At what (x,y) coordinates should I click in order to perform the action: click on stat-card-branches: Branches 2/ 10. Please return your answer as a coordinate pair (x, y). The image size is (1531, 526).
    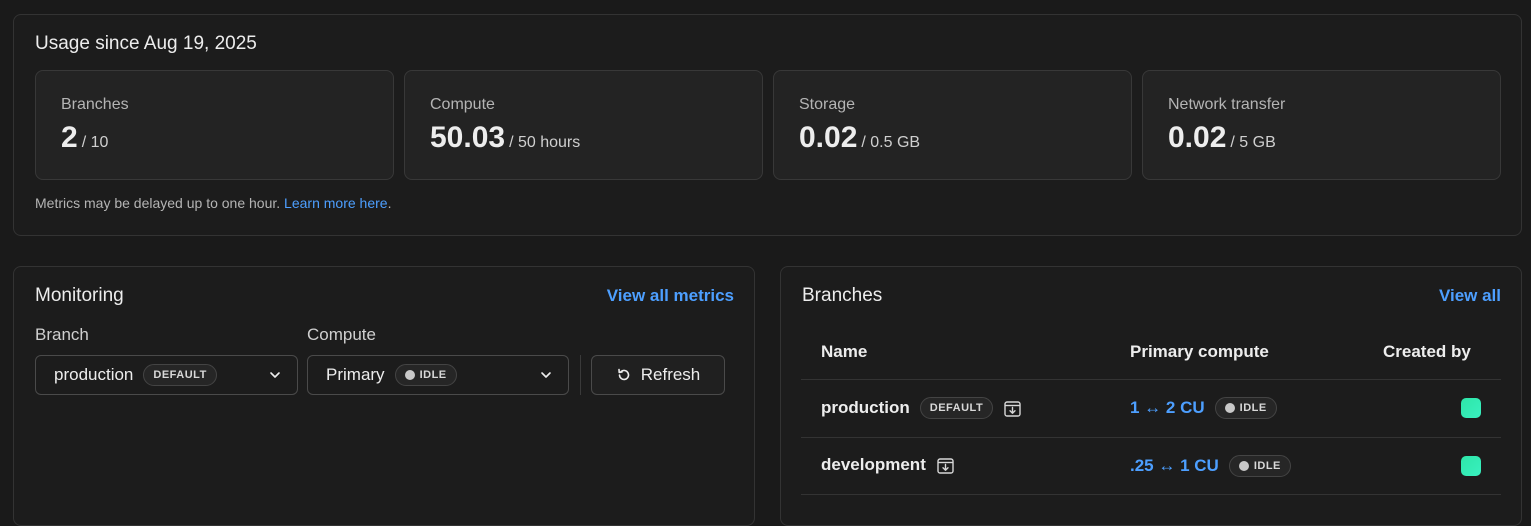
    Looking at the image, I should click on (214, 125).